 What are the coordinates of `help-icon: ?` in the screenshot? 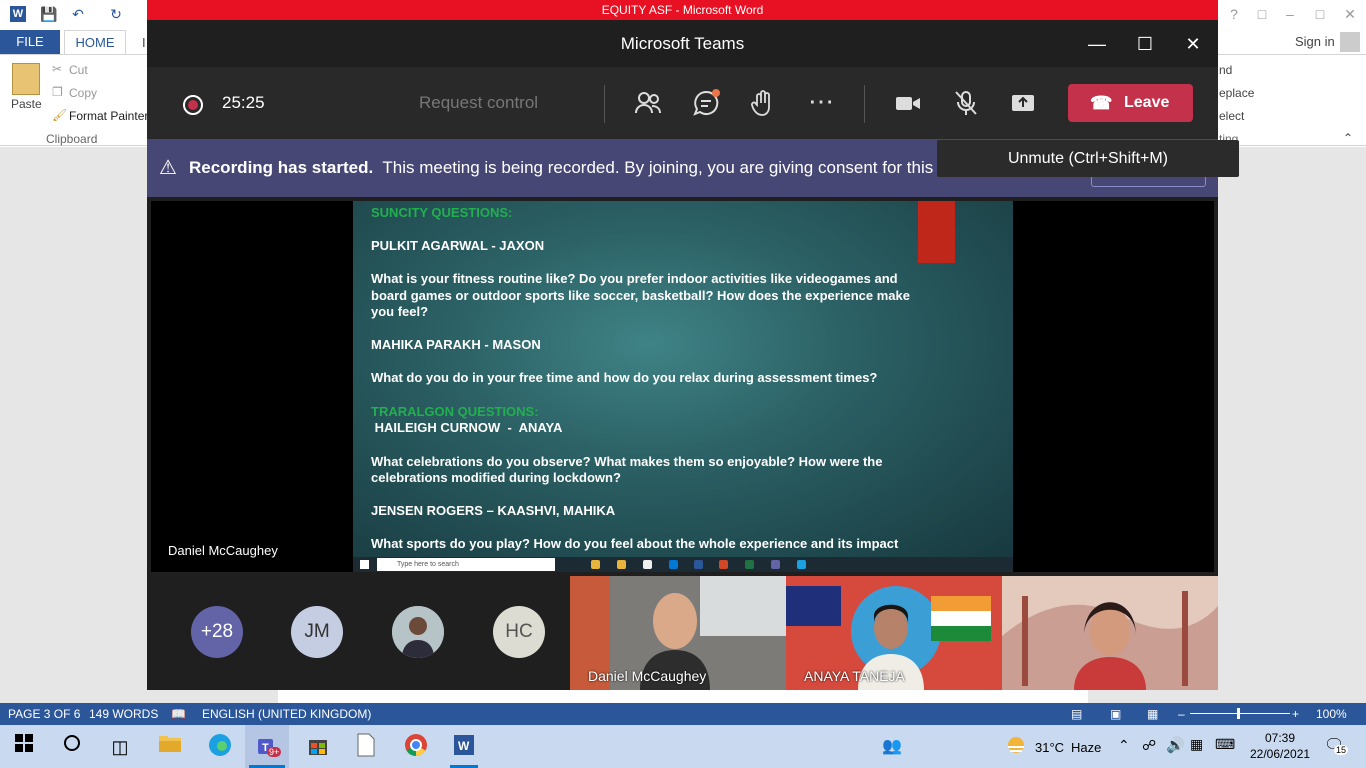 It's located at (1234, 14).